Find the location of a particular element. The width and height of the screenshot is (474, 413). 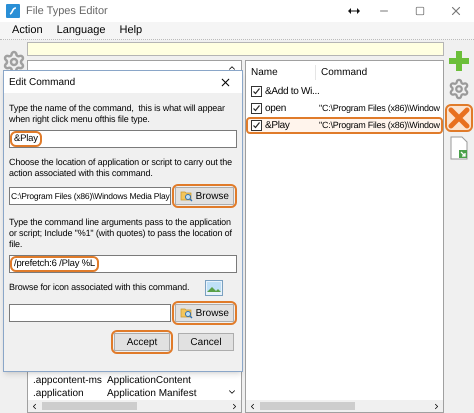

window-title: File Types Editor is located at coordinates (67, 11).